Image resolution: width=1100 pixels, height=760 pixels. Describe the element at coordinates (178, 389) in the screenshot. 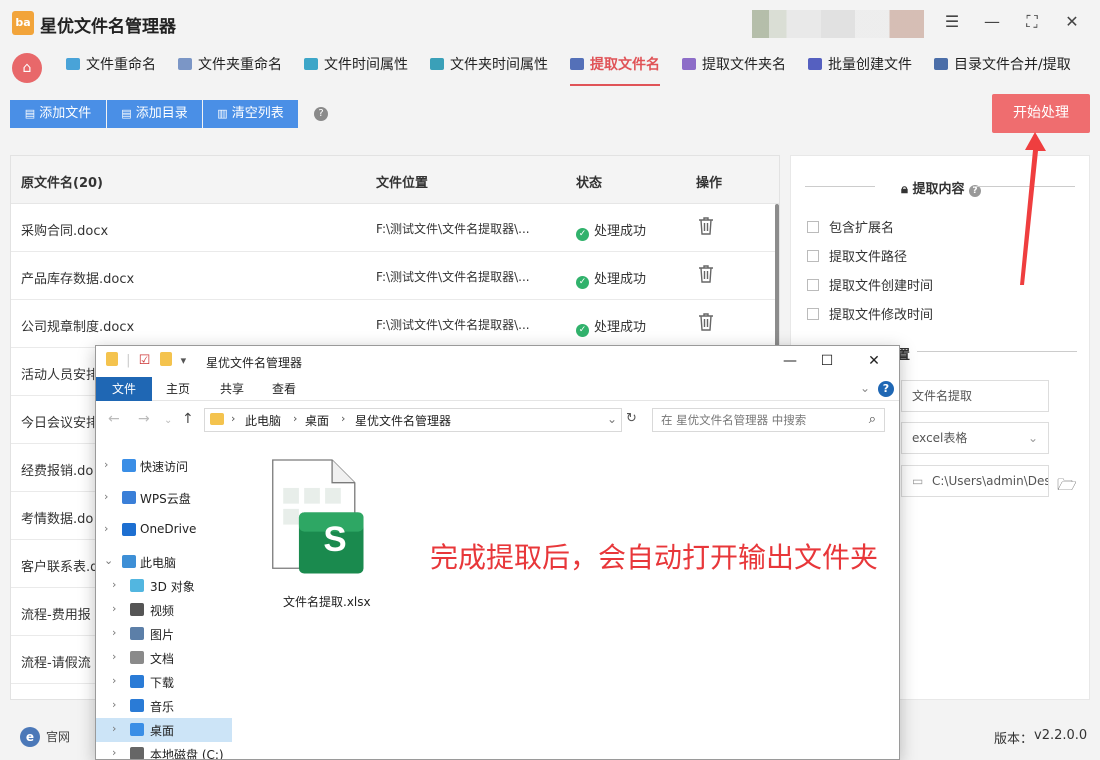

I see `ribbon-tab-home: 主页` at that location.